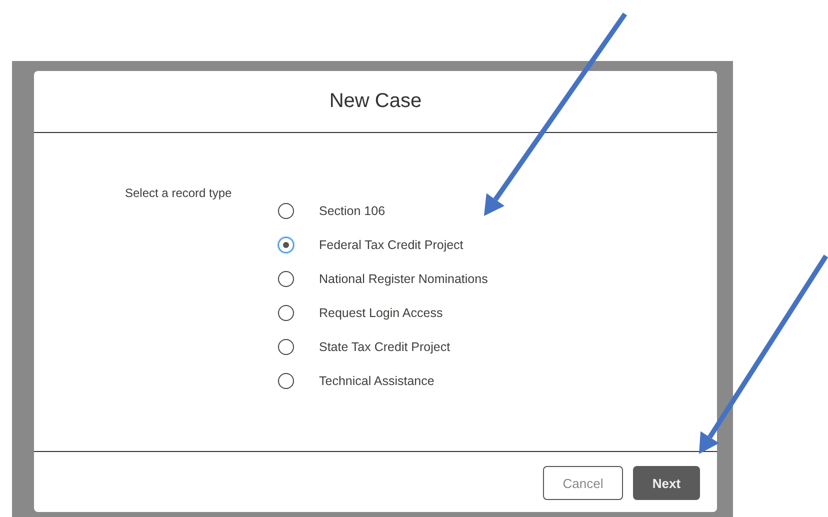 The width and height of the screenshot is (828, 517). What do you see at coordinates (375, 101) in the screenshot?
I see `dialog-title: New Case` at bounding box center [375, 101].